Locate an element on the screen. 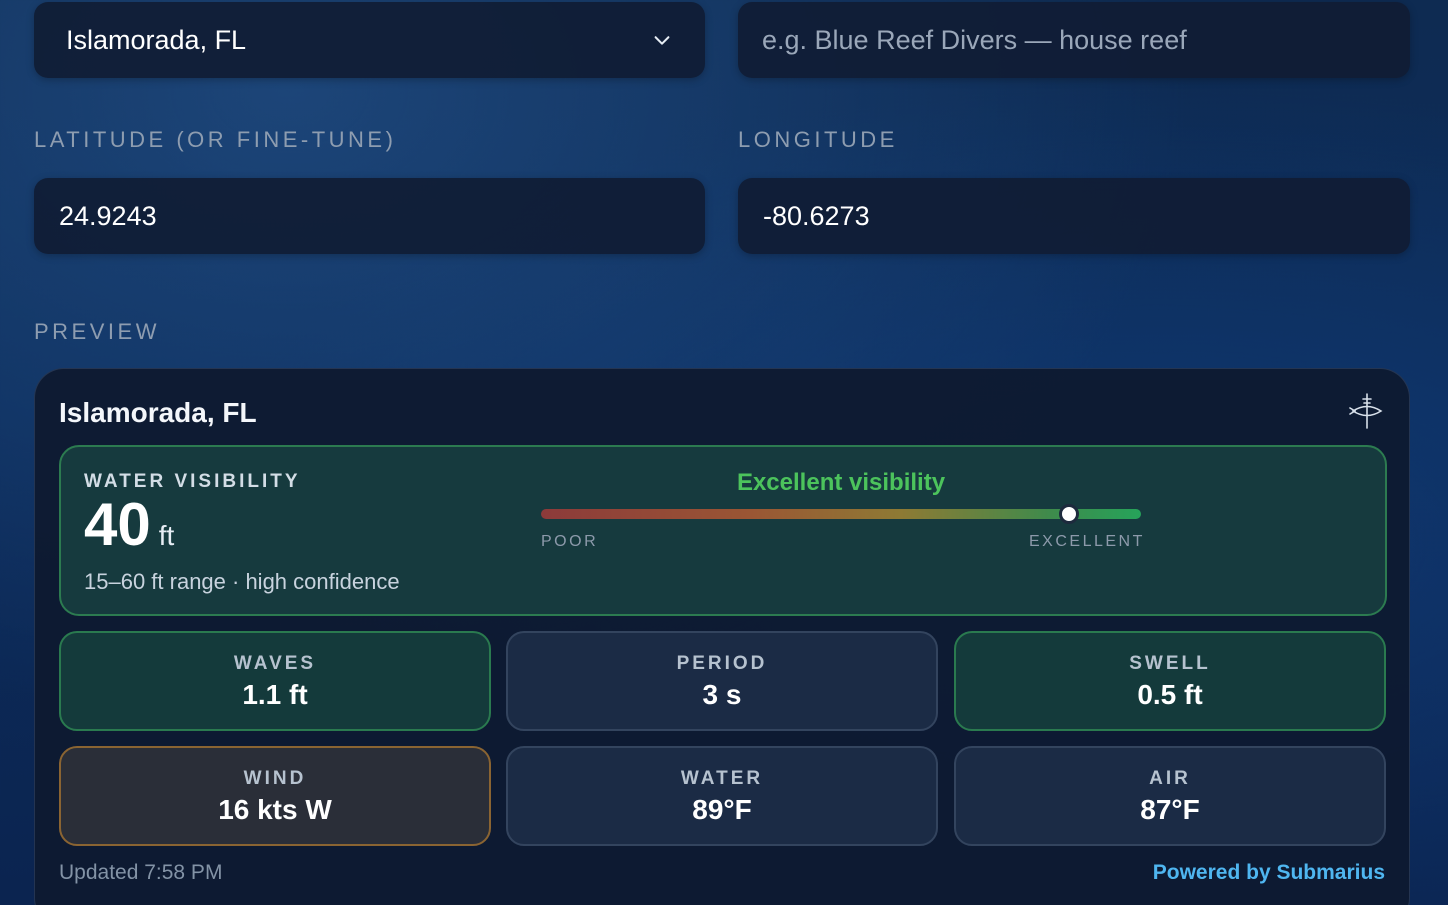 This screenshot has width=1448, height=905. metric-value: 1.1 ft is located at coordinates (275, 694).